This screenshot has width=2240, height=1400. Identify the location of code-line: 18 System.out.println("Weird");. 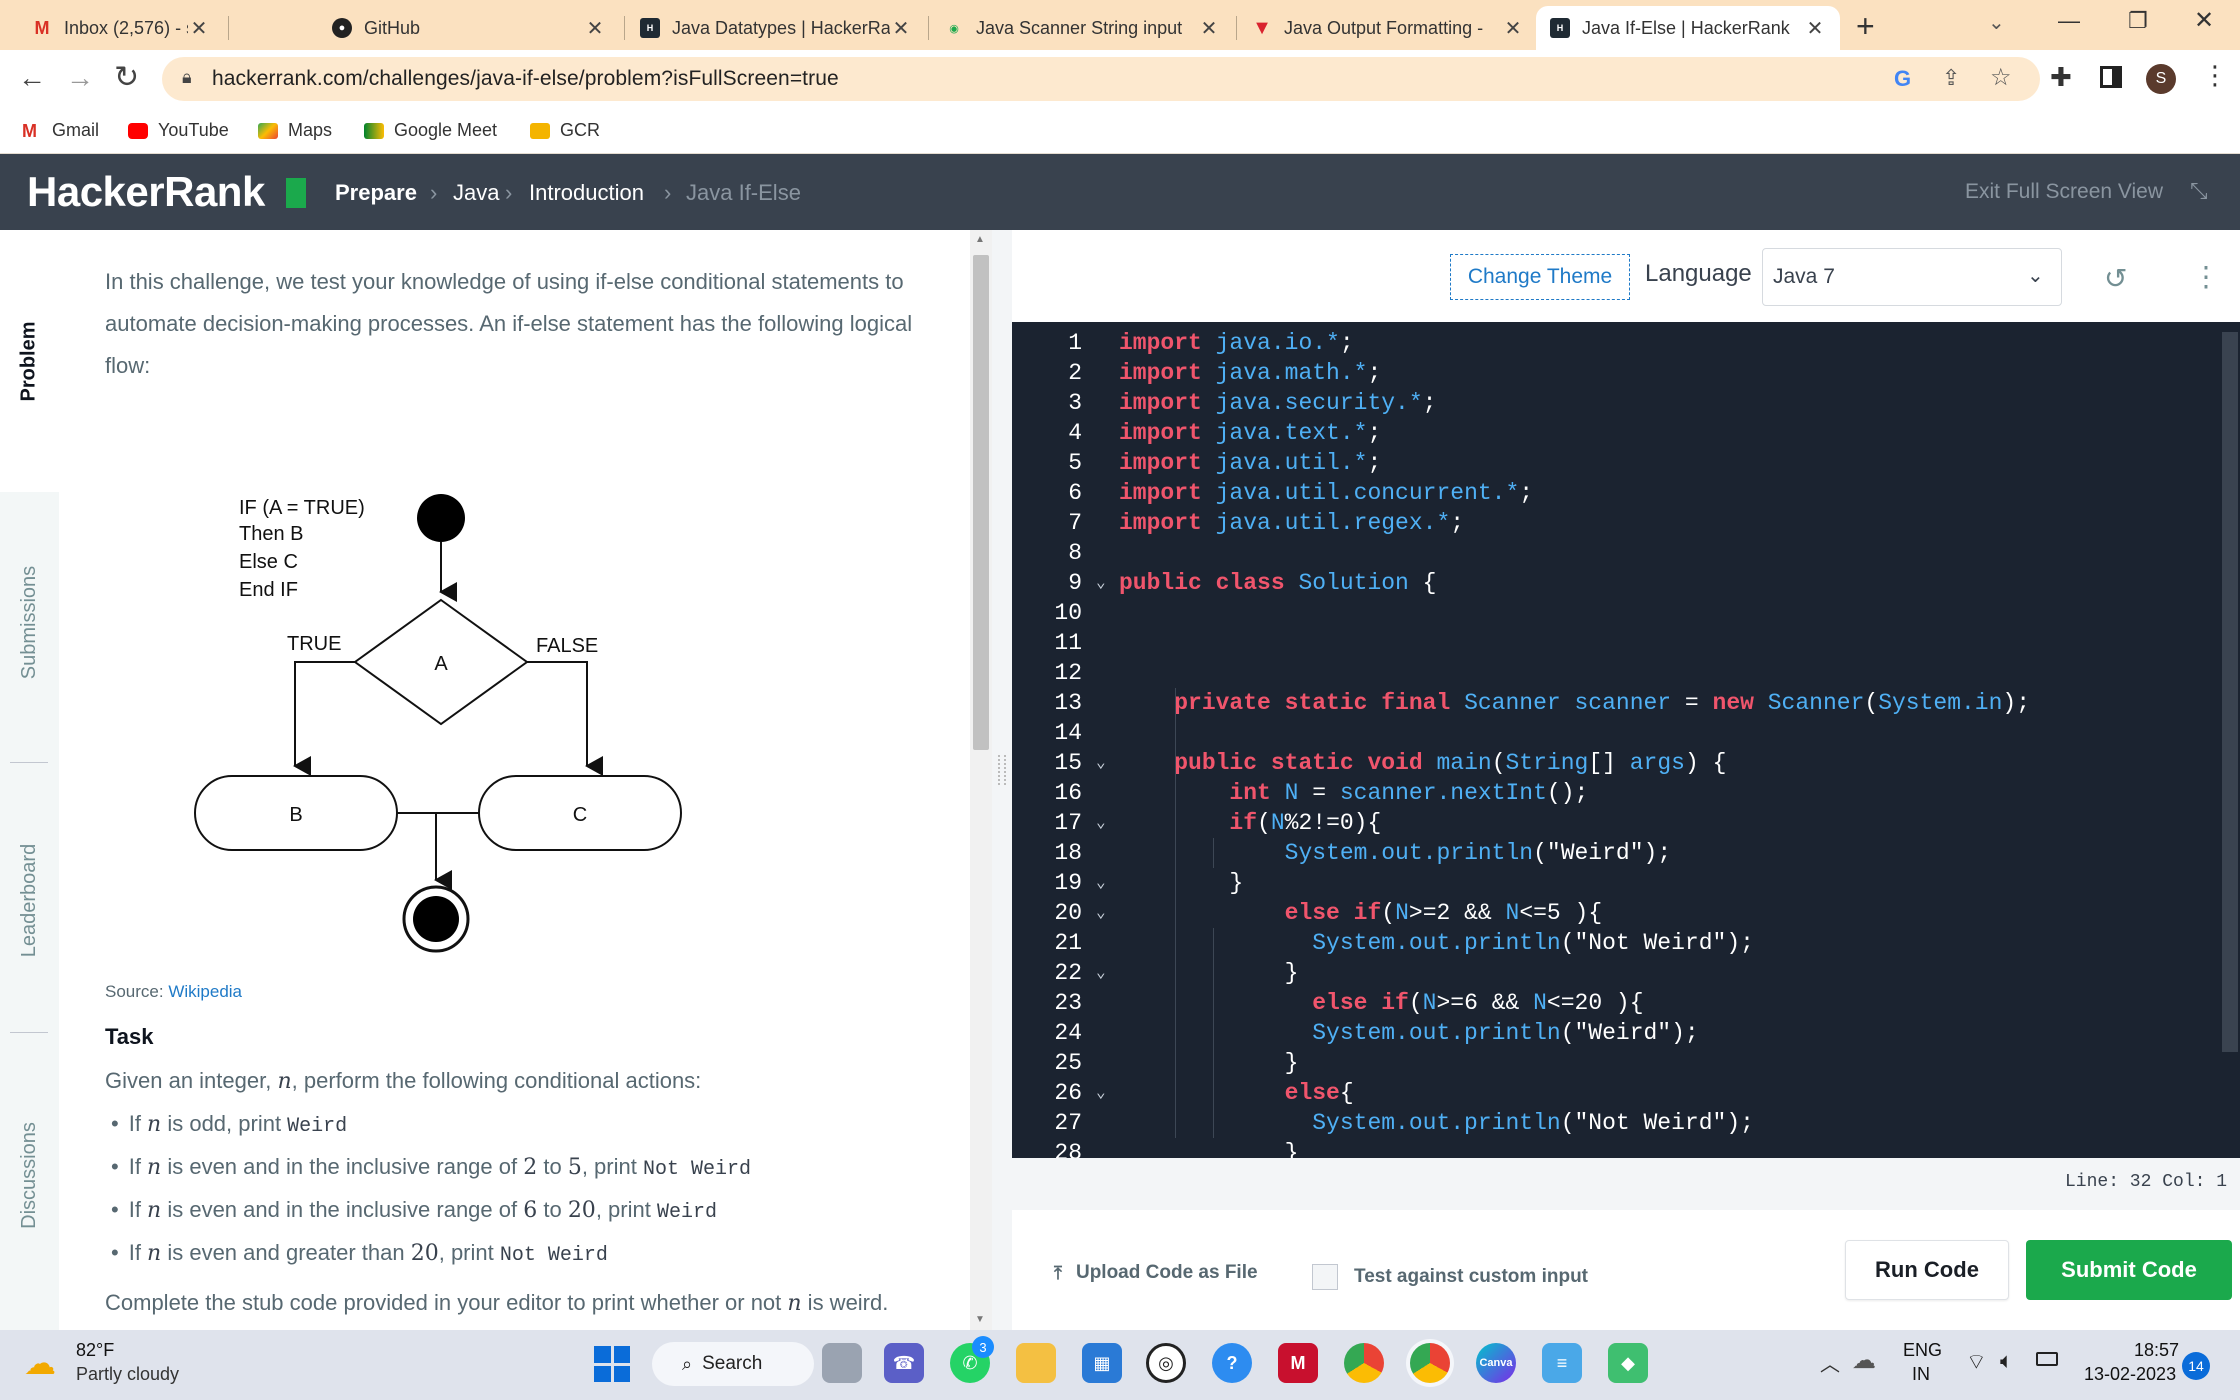
(1616, 853).